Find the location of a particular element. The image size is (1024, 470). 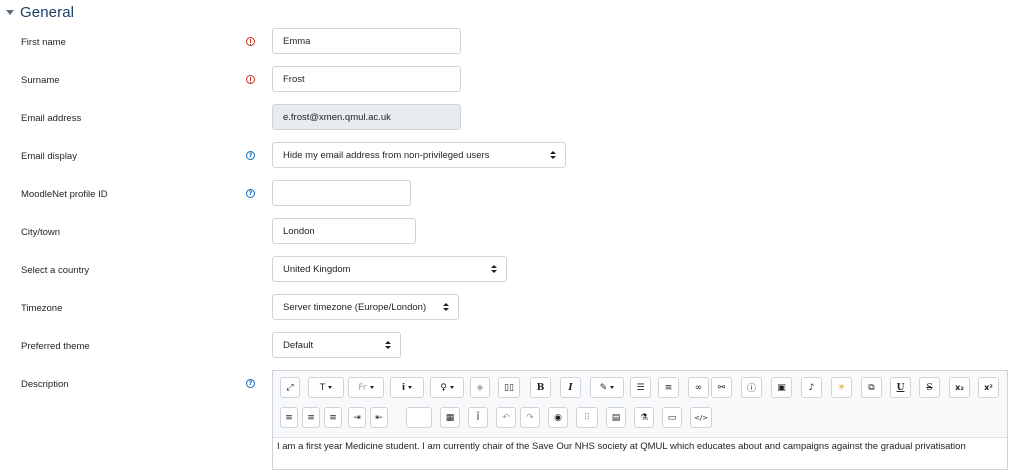

city-label: City/town is located at coordinates (41, 232).